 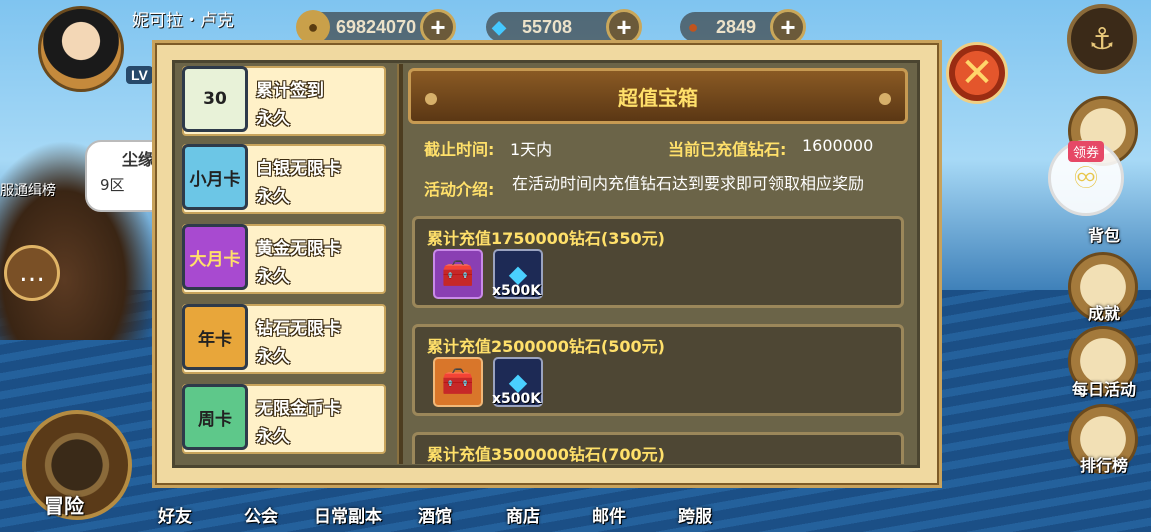 What do you see at coordinates (1104, 464) in the screenshot?
I see `leaderboard-label: 排行榜` at bounding box center [1104, 464].